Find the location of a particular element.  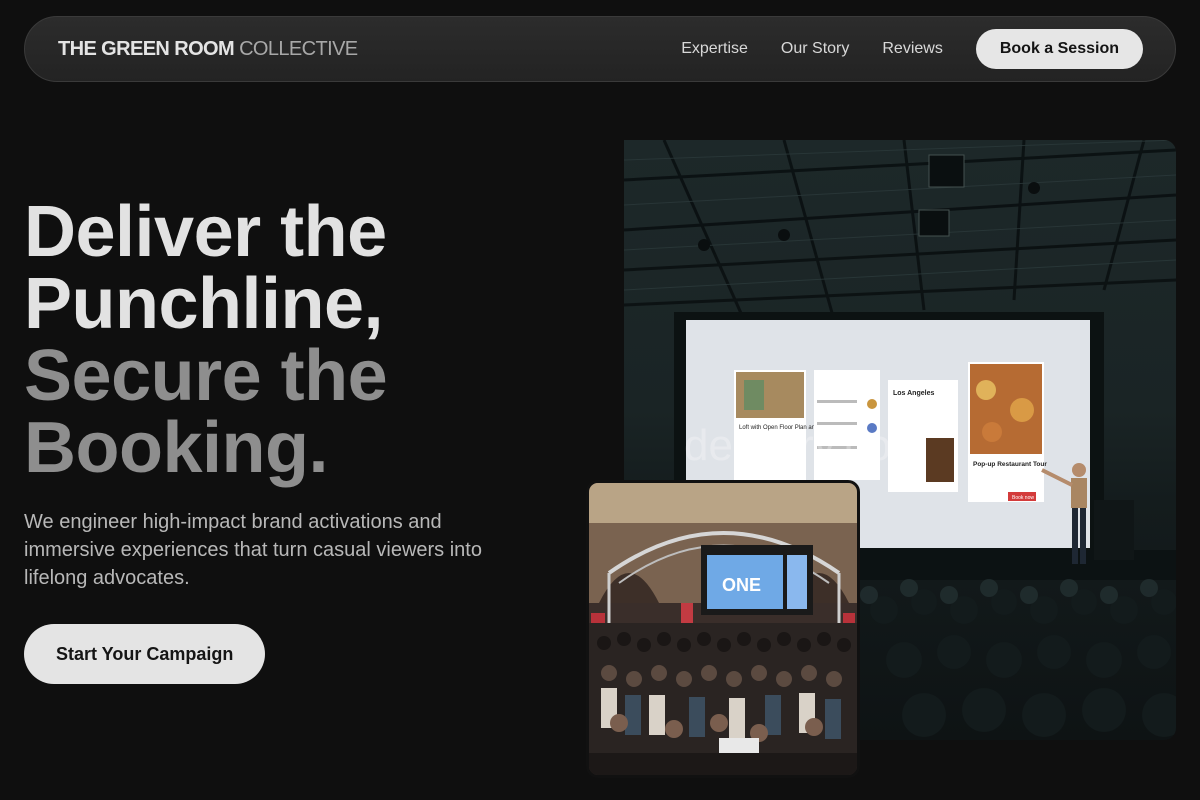

start-campaign-button: Start Your Campaign is located at coordinates (145, 654).